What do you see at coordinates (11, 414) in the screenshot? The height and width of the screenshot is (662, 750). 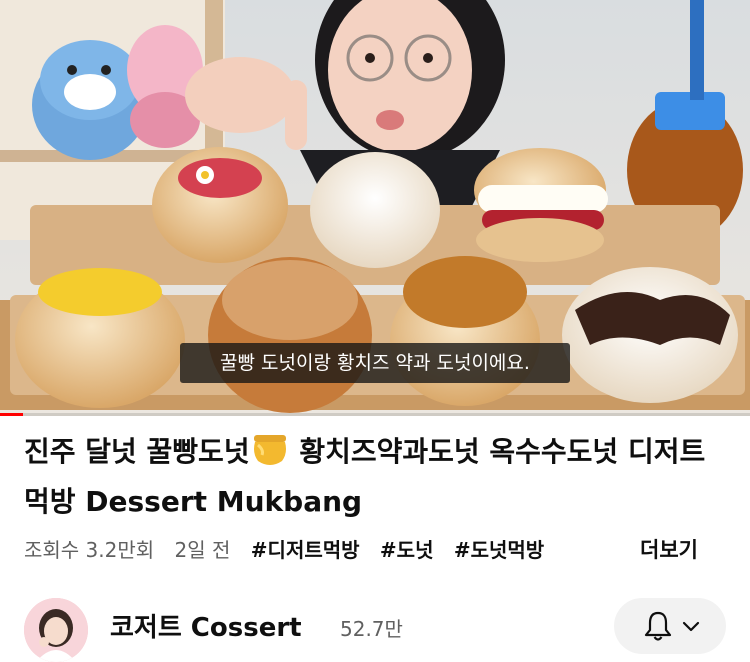 I see `progress-fill` at bounding box center [11, 414].